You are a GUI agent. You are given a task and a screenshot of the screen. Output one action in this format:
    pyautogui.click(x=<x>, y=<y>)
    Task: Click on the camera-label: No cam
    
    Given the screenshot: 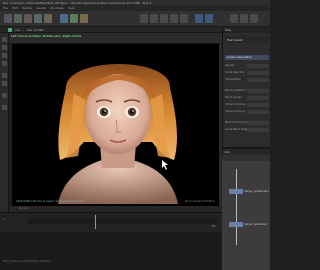 What is the action you would take?
    pyautogui.click(x=117, y=208)
    